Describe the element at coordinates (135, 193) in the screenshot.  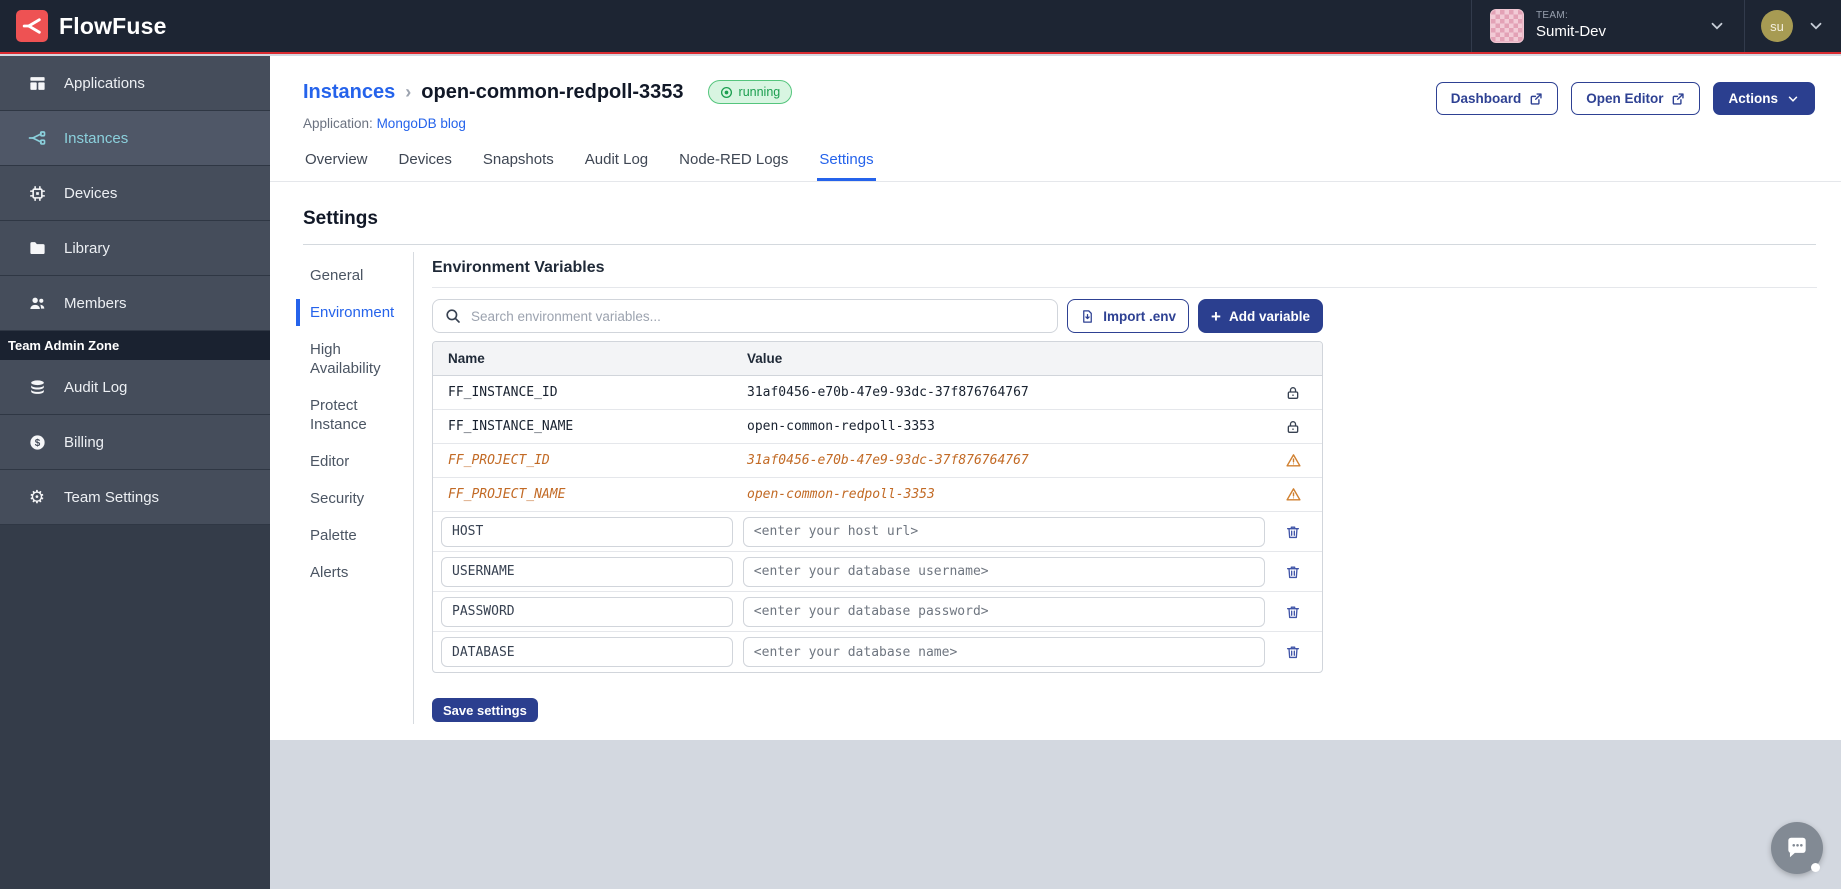
I see `sidebar-item-devices: Devices` at that location.